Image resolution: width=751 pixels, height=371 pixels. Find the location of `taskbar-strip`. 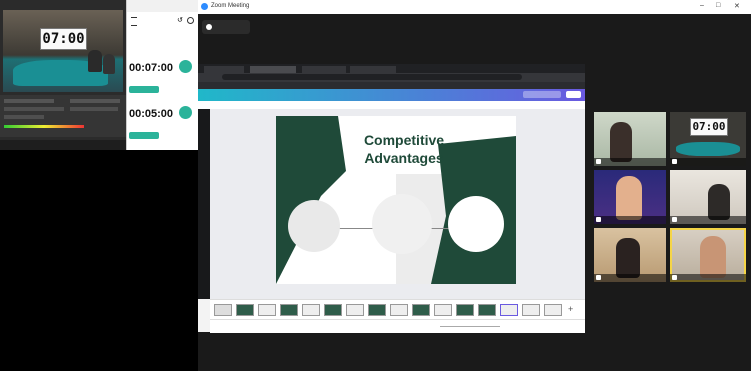

taskbar-strip is located at coordinates (63, 145).